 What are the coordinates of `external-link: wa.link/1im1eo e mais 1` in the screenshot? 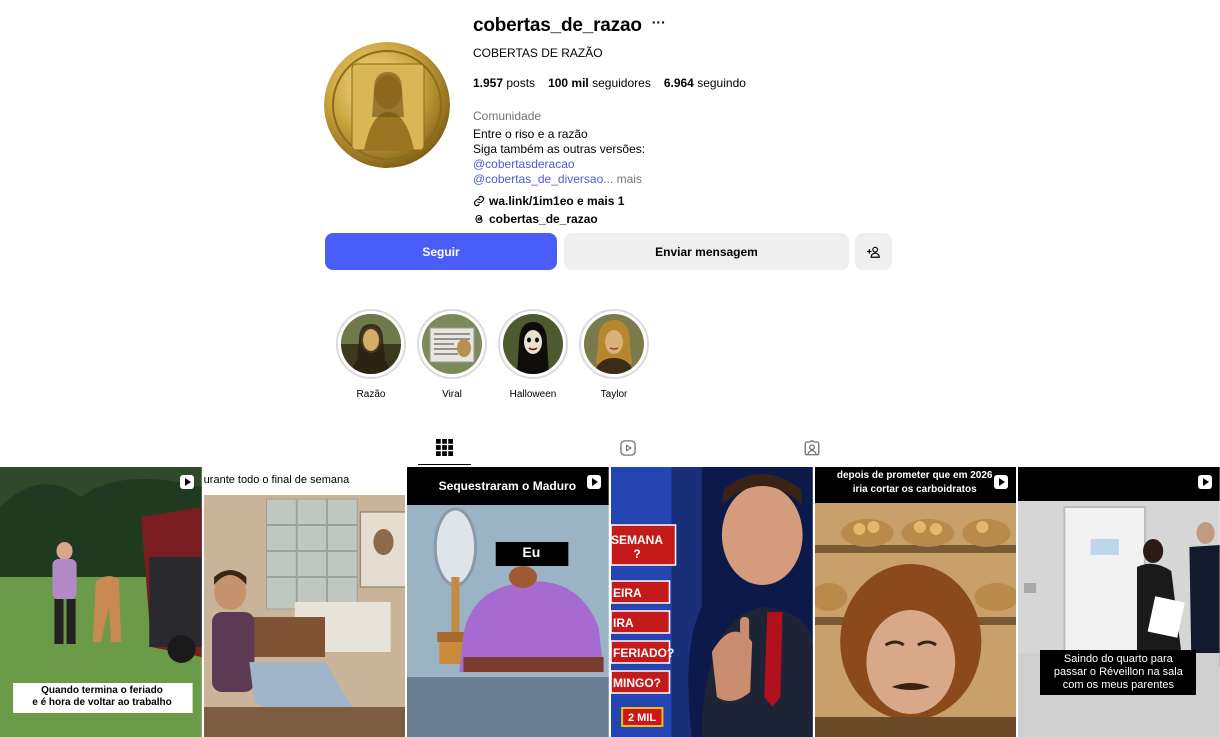 It's located at (683, 201).